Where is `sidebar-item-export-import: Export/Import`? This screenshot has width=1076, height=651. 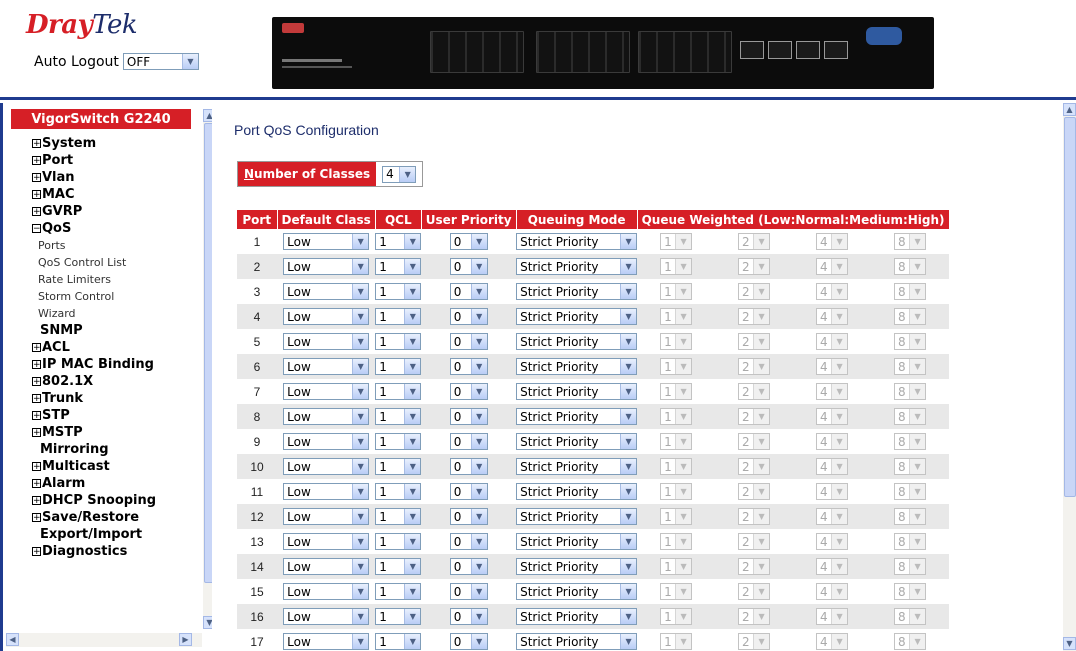
sidebar-item-export-import: Export/Import is located at coordinates (117, 534).